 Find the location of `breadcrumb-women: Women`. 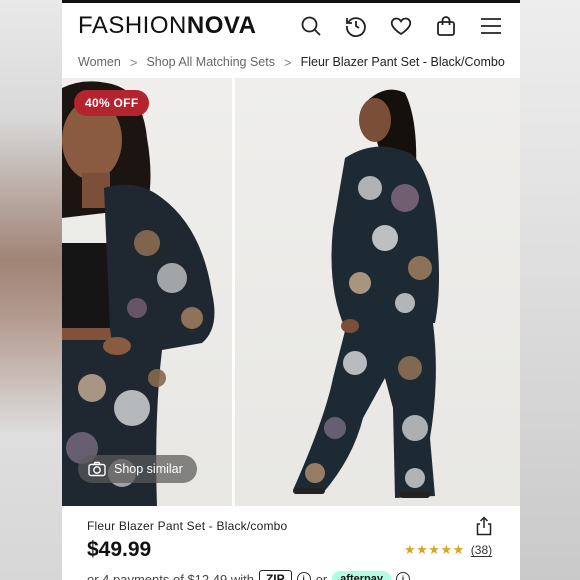

breadcrumb-women: Women is located at coordinates (99, 62).